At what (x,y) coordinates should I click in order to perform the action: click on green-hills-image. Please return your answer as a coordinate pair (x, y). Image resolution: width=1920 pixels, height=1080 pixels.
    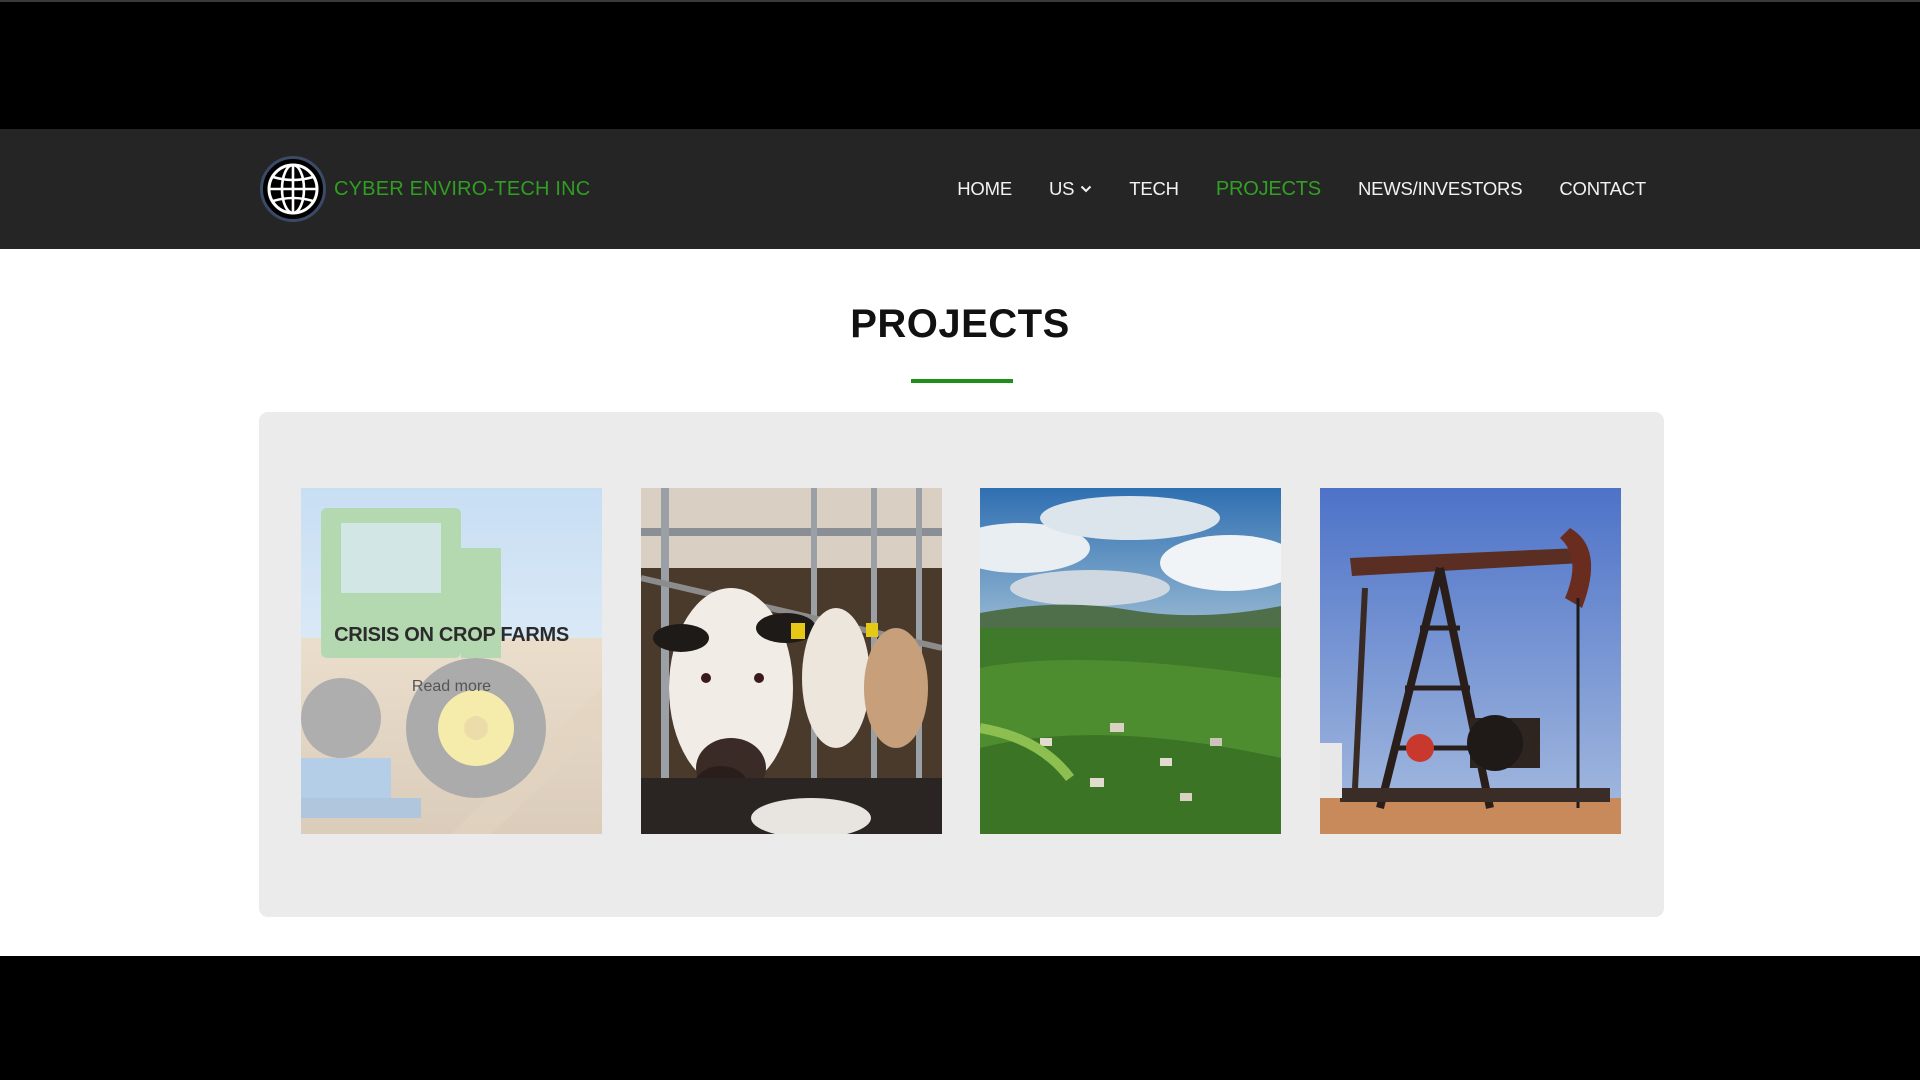
    Looking at the image, I should click on (1130, 661).